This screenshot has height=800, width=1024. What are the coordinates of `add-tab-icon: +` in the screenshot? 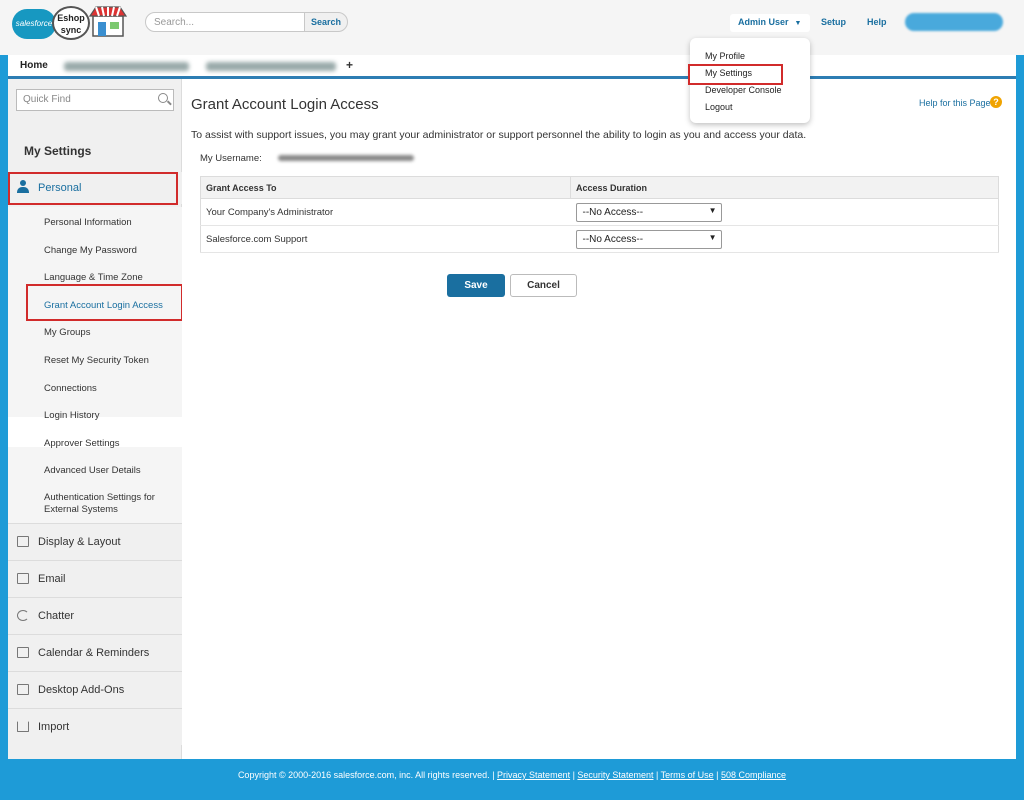 It's located at (349, 65).